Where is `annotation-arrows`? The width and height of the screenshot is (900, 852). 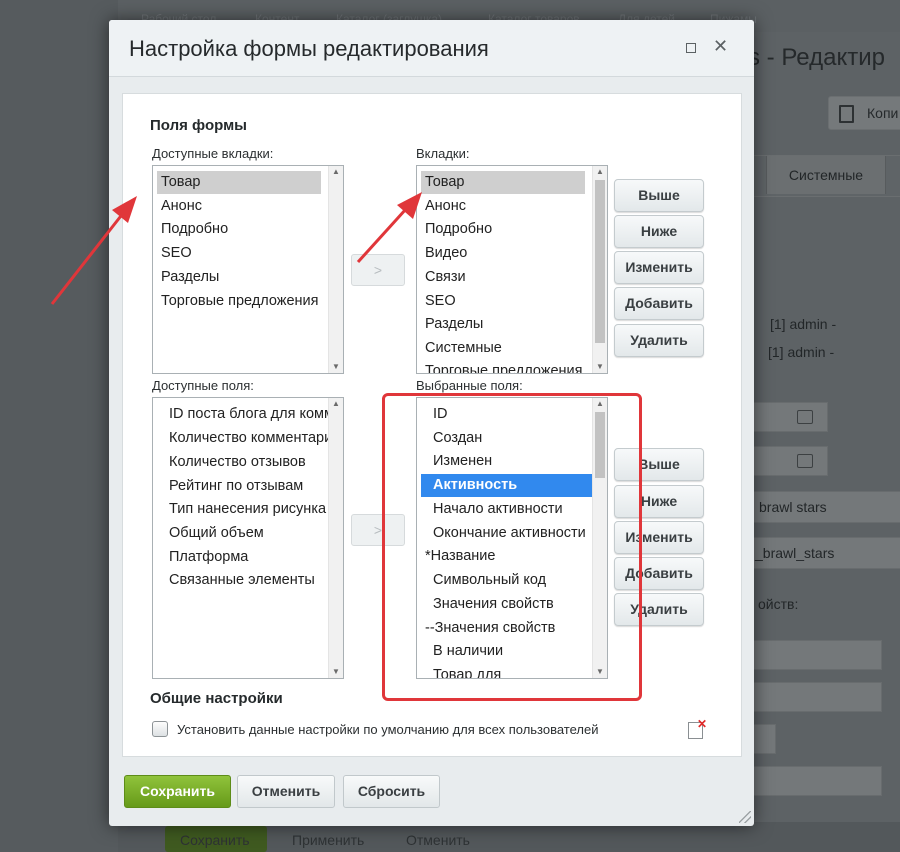 annotation-arrows is located at coordinates (236, 248).